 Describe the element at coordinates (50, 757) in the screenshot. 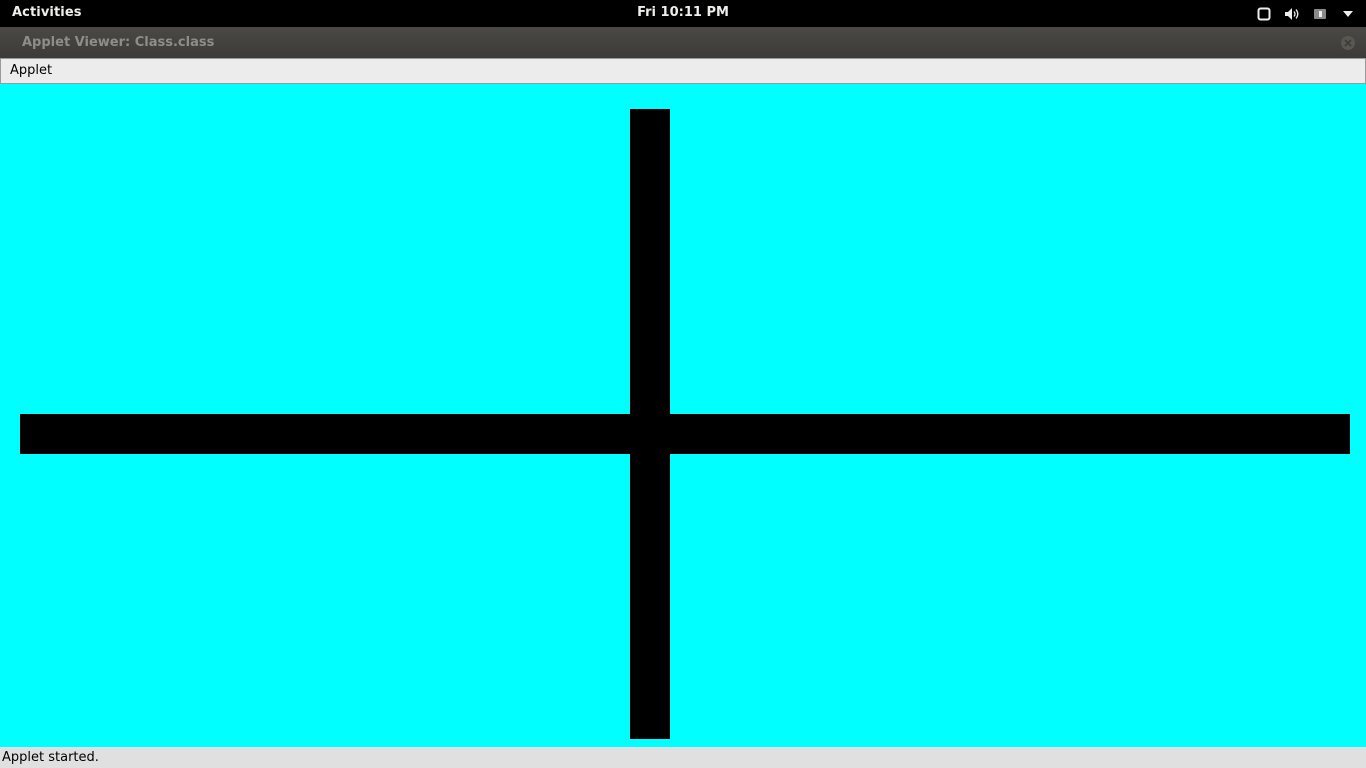

I see `status-text: Applet started.` at that location.